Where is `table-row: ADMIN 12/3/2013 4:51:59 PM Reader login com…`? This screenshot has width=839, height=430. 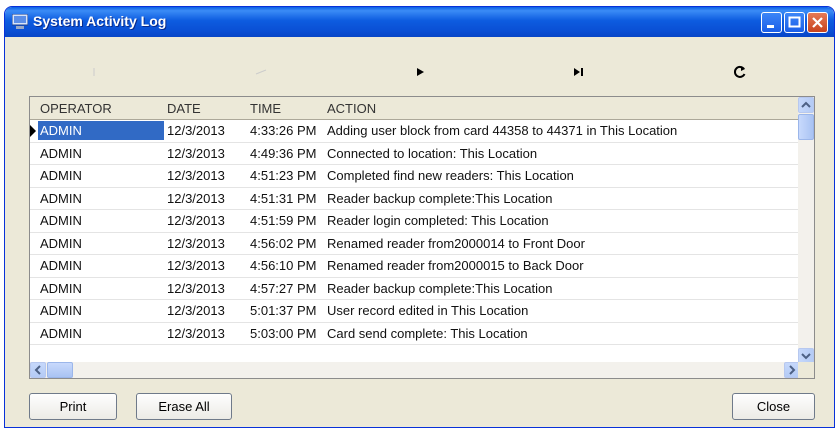
table-row: ADMIN 12/3/2013 4:51:59 PM Reader login com… is located at coordinates (415, 221).